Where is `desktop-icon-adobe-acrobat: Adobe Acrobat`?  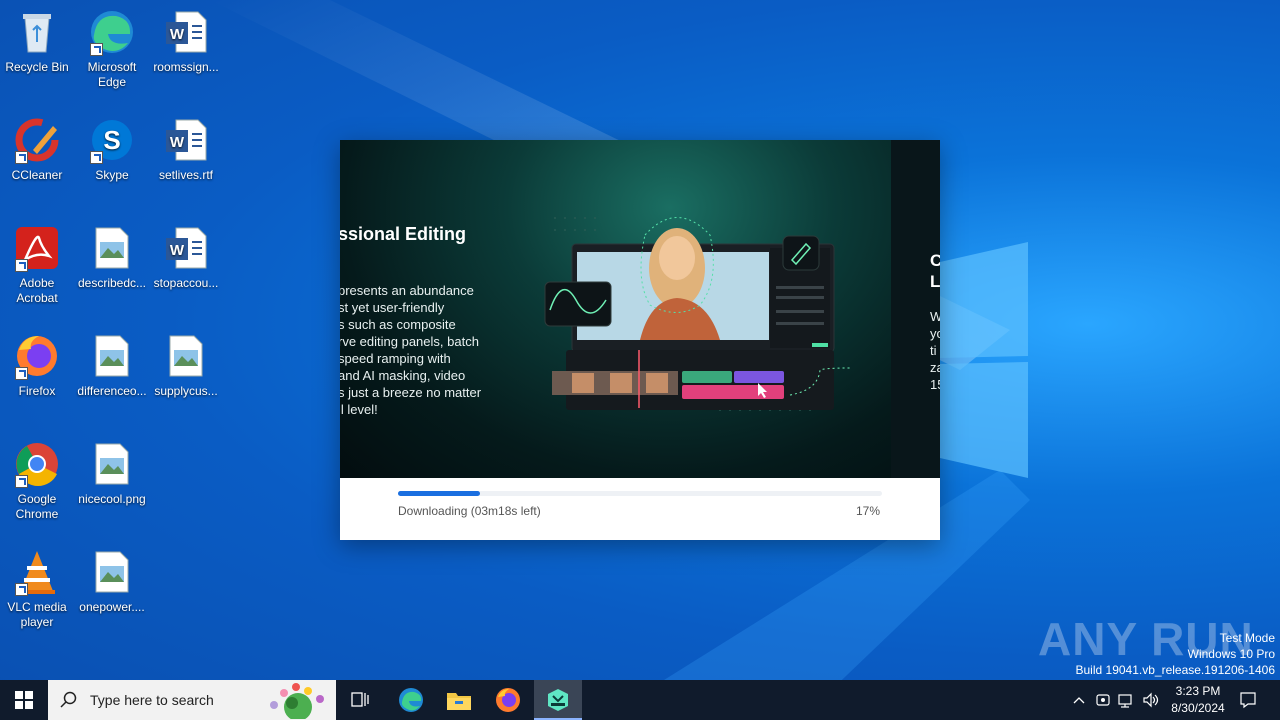 desktop-icon-adobe-acrobat: Adobe Acrobat is located at coordinates (37, 265).